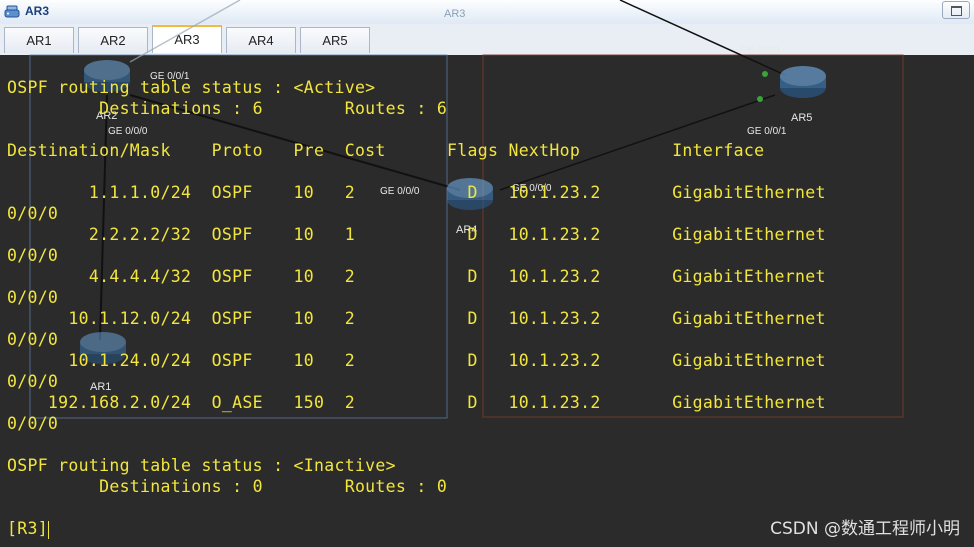 The image size is (974, 547). I want to click on tab-ar1: AR1, so click(39, 40).